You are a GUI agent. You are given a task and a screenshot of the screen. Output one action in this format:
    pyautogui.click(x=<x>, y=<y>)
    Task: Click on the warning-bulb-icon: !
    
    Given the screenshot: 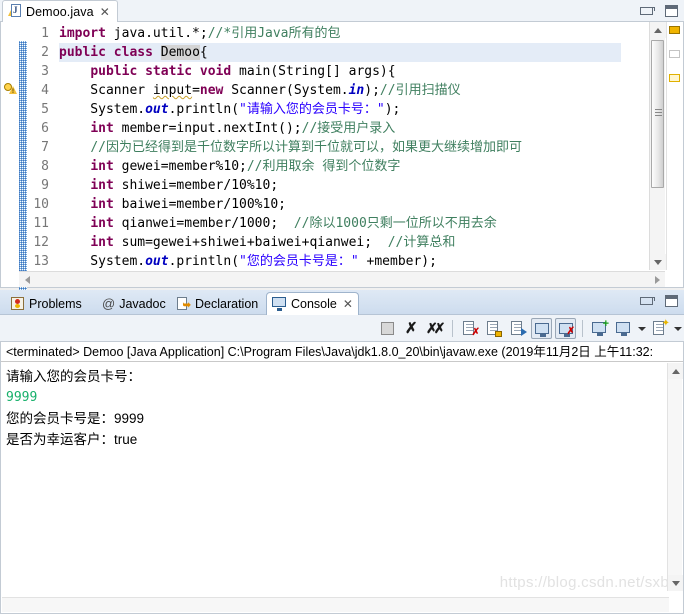 What is the action you would take?
    pyautogui.click(x=11, y=89)
    